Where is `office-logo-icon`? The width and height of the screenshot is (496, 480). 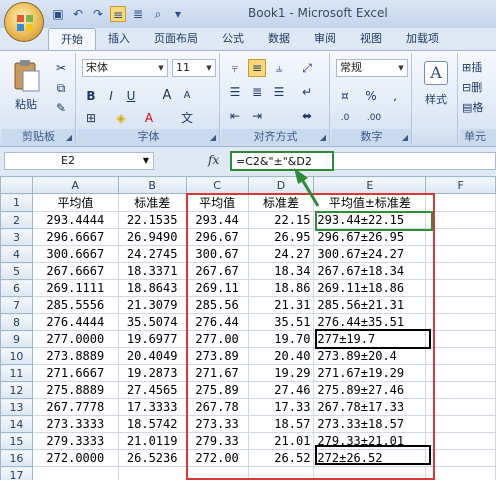
office-logo-icon is located at coordinates (25, 23).